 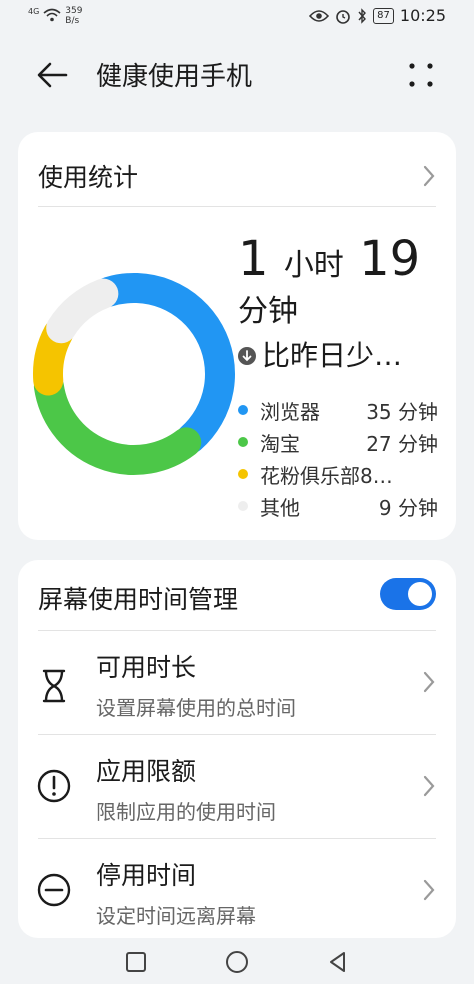 What do you see at coordinates (174, 77) in the screenshot?
I see `page-title: 健康使用手机` at bounding box center [174, 77].